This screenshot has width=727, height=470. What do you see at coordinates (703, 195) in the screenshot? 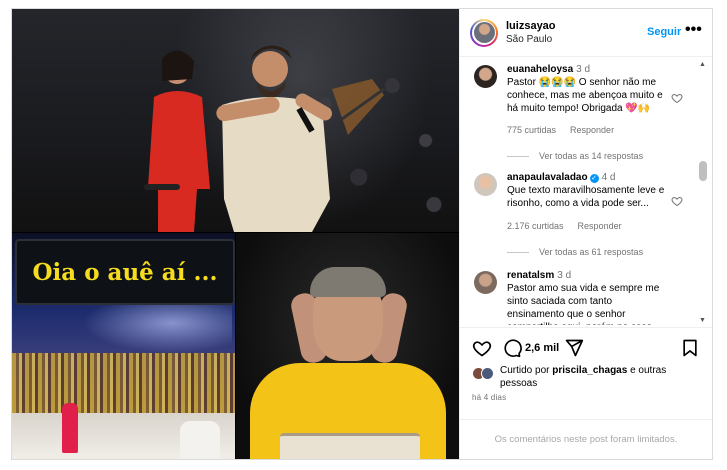
I see `comments-scrollbar: ▲ ▼` at bounding box center [703, 195].